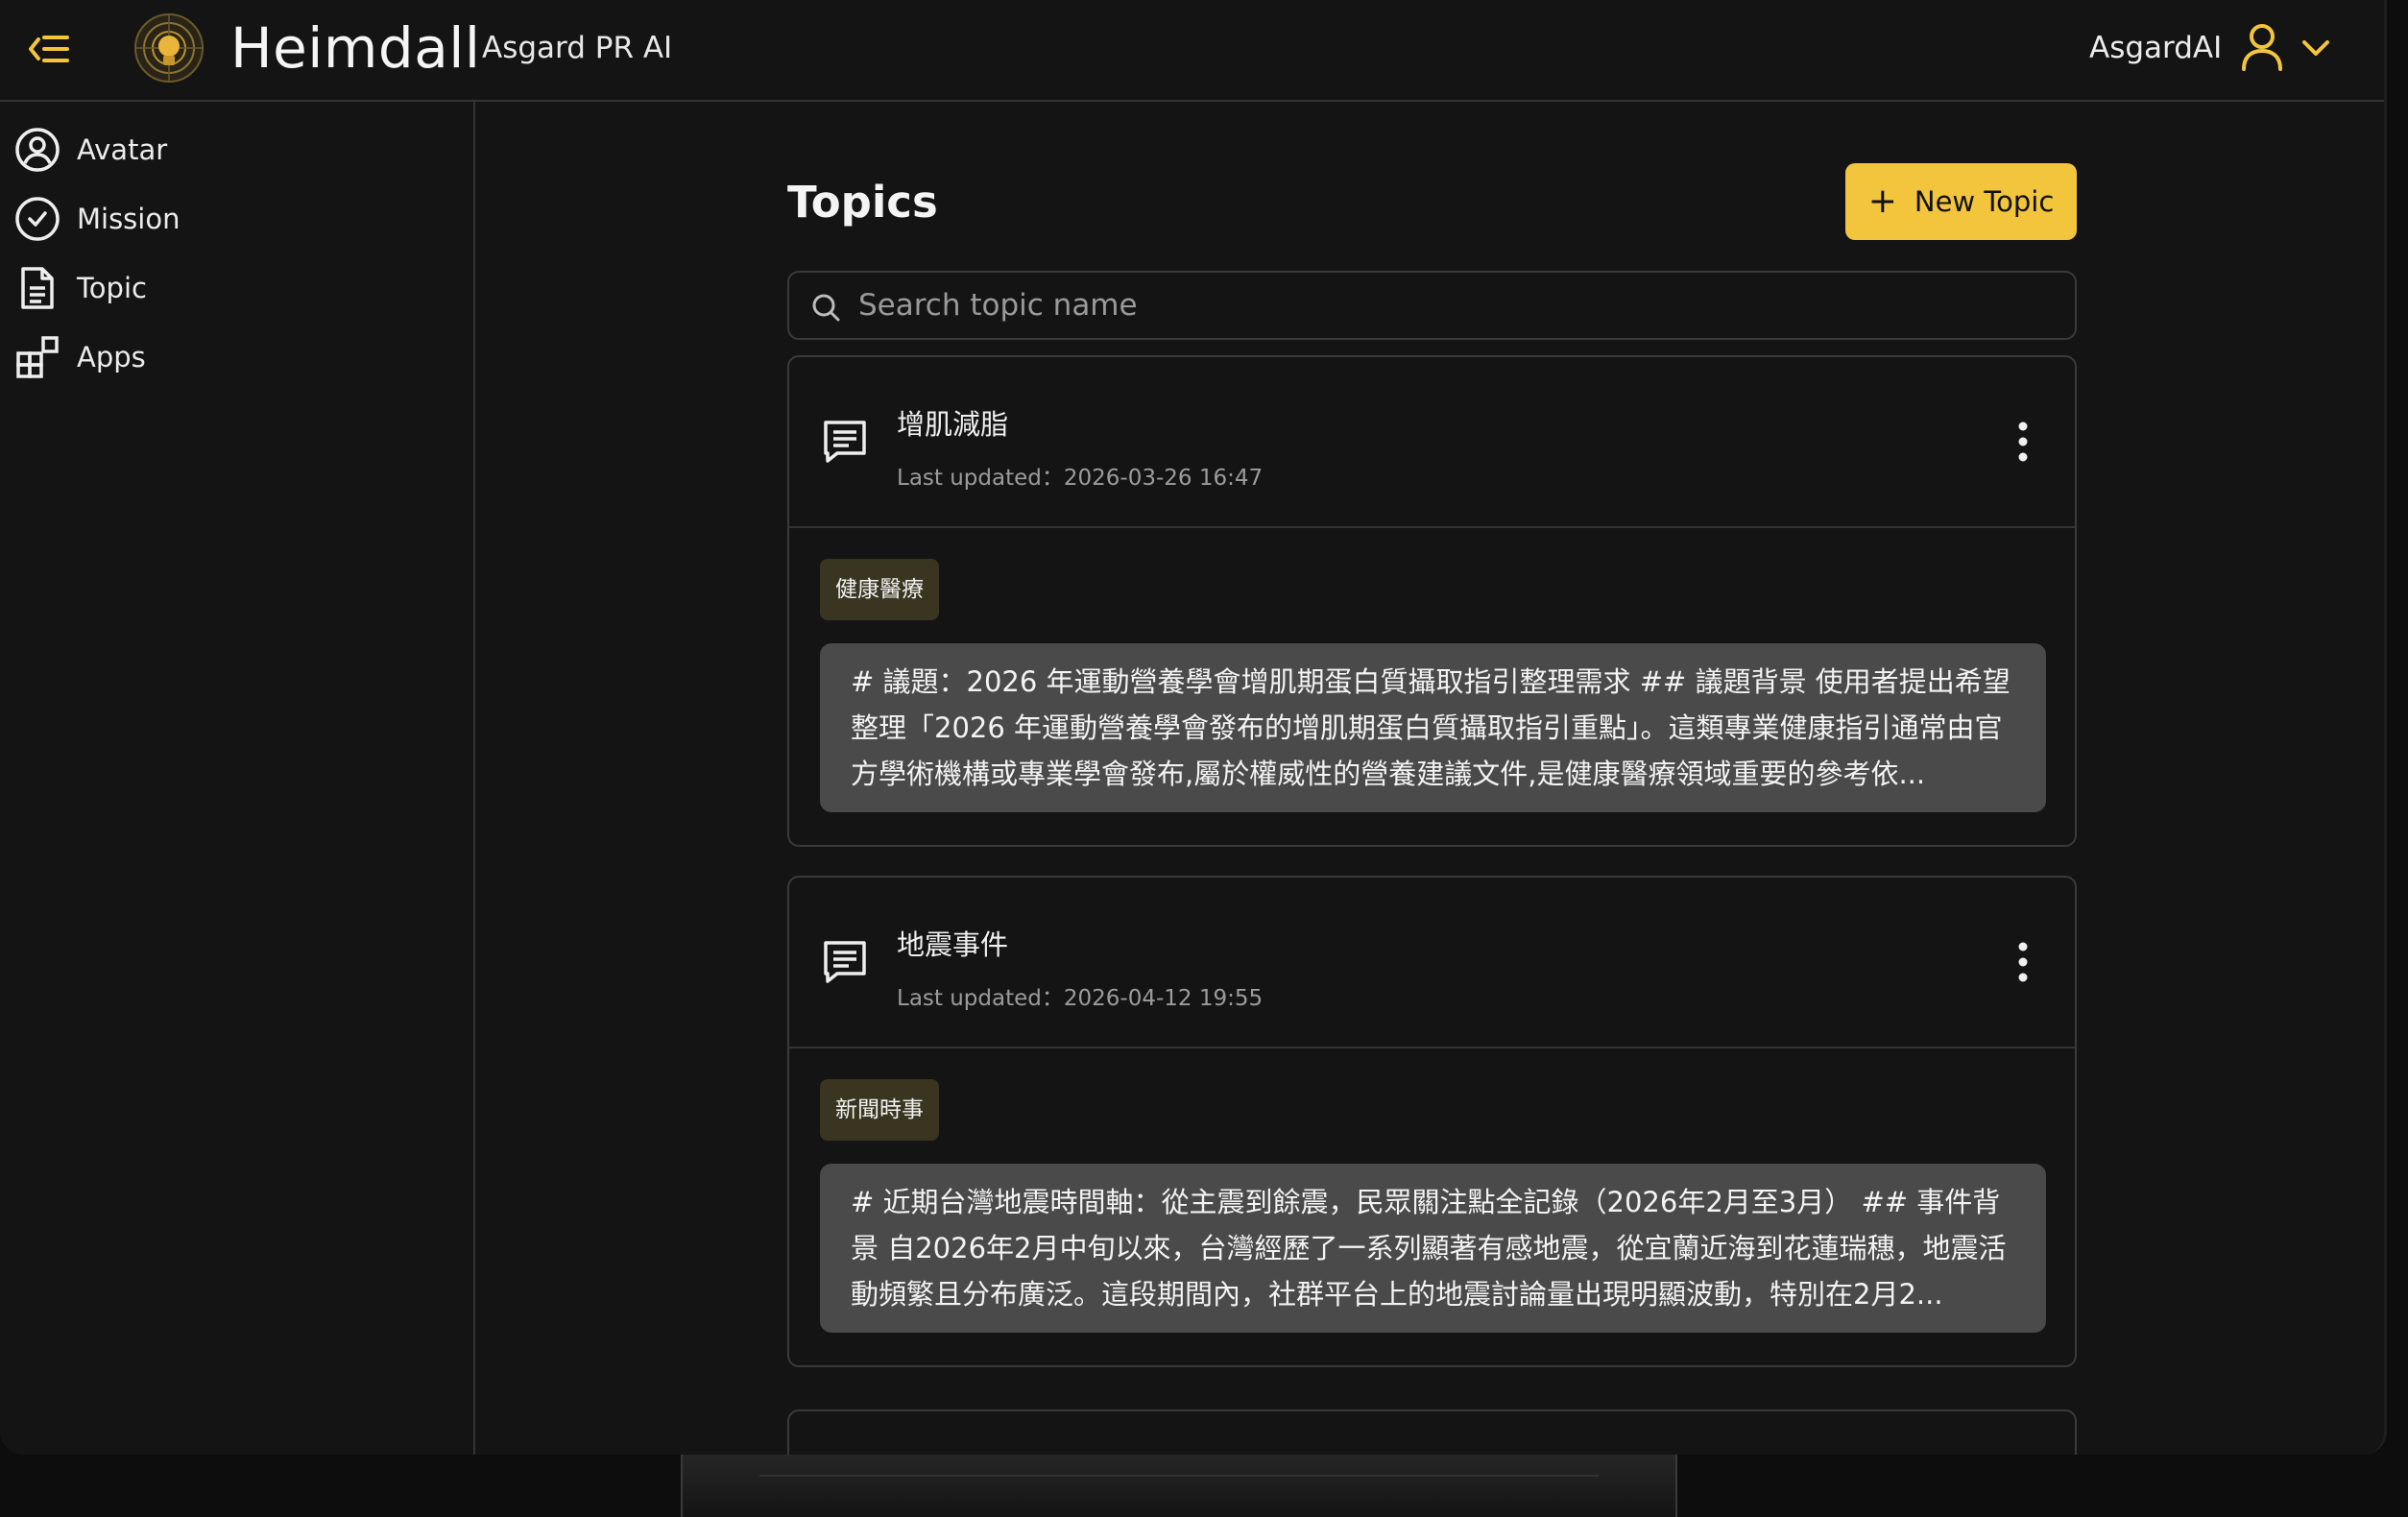 This screenshot has height=1517, width=2408. What do you see at coordinates (577, 48) in the screenshot?
I see `brand-subtitle: Asgard PR AI` at bounding box center [577, 48].